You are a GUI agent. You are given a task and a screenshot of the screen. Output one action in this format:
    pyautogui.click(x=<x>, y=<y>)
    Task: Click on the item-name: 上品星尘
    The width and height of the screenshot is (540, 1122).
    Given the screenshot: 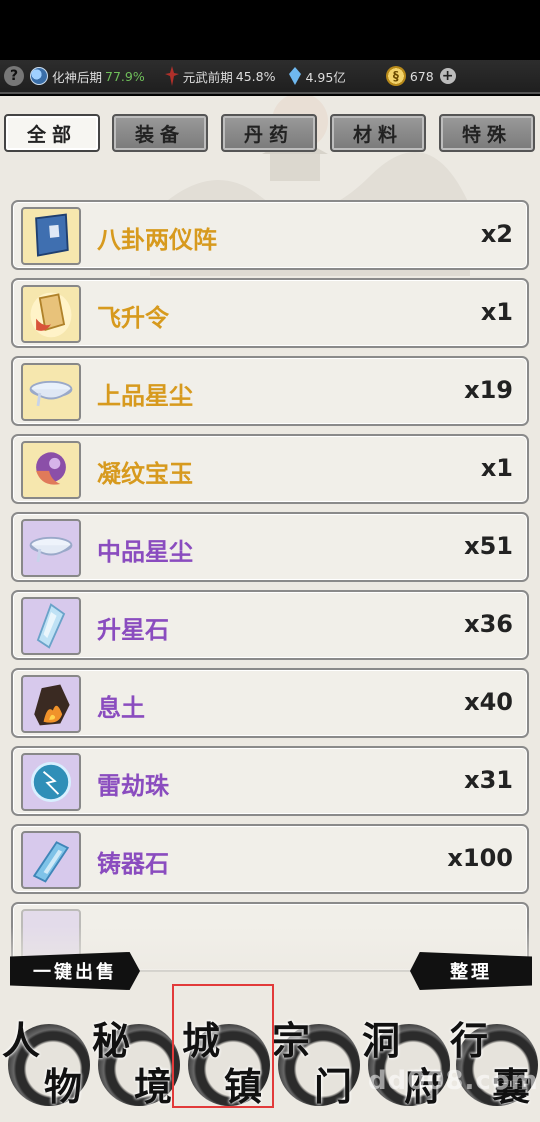 What is the action you would take?
    pyautogui.click(x=145, y=396)
    